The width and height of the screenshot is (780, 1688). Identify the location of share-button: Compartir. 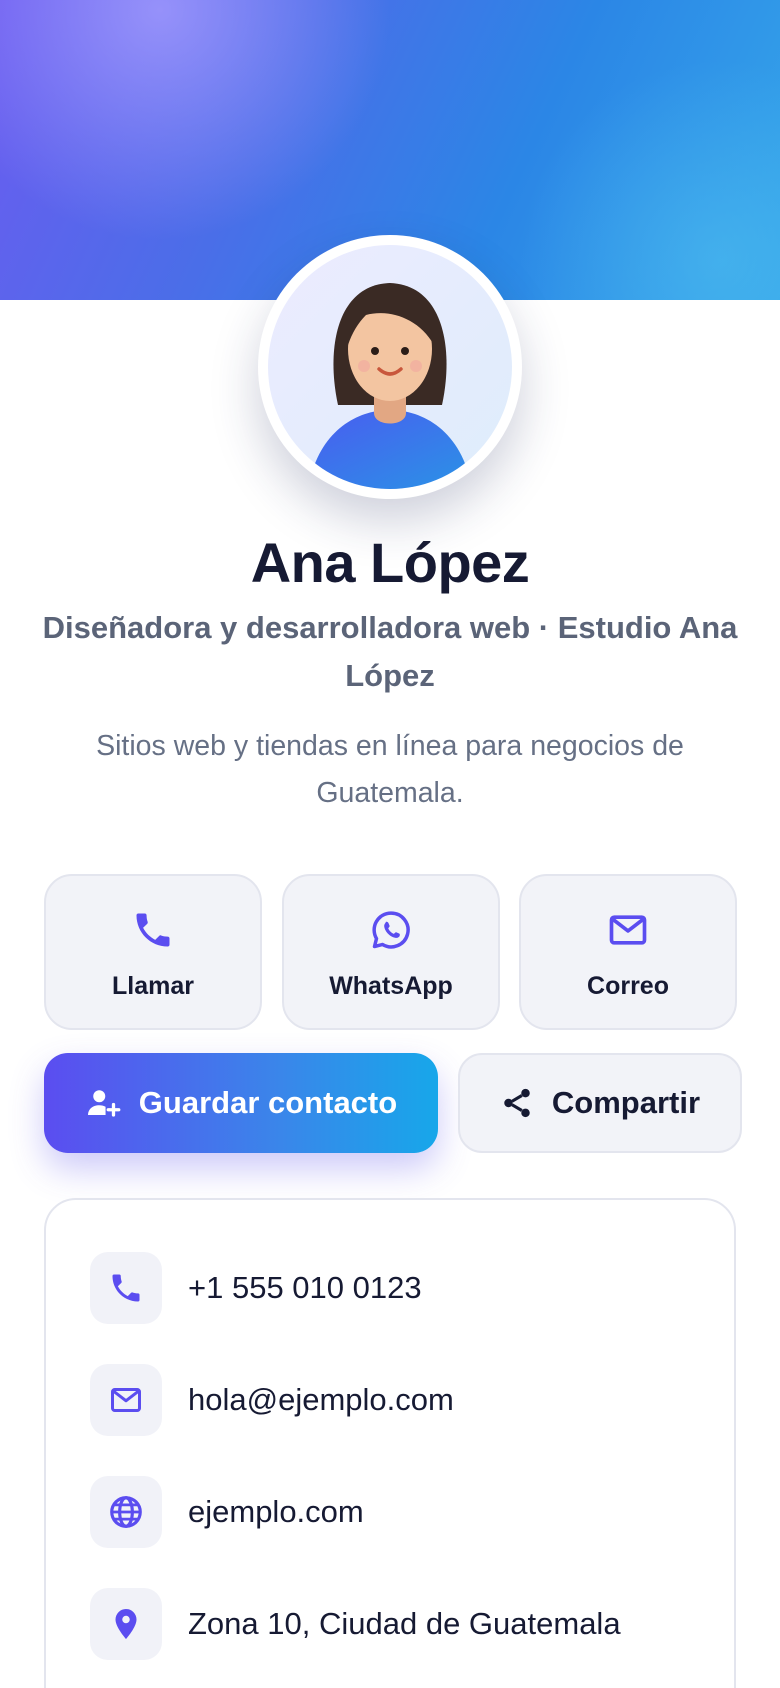
(600, 1103).